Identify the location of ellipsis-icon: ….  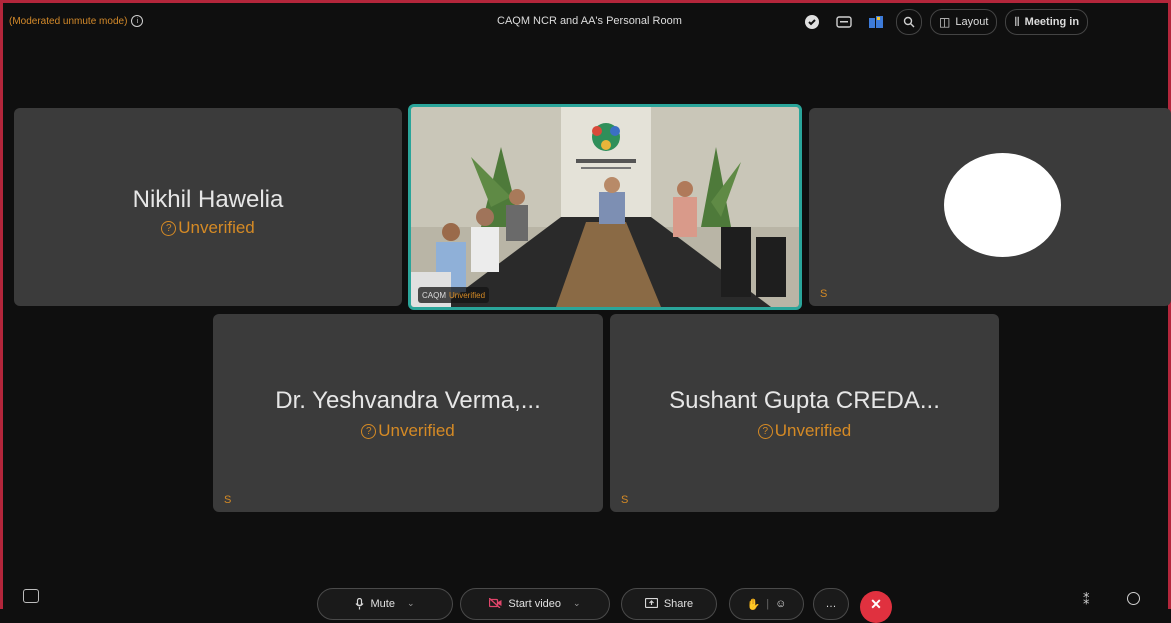
(831, 604).